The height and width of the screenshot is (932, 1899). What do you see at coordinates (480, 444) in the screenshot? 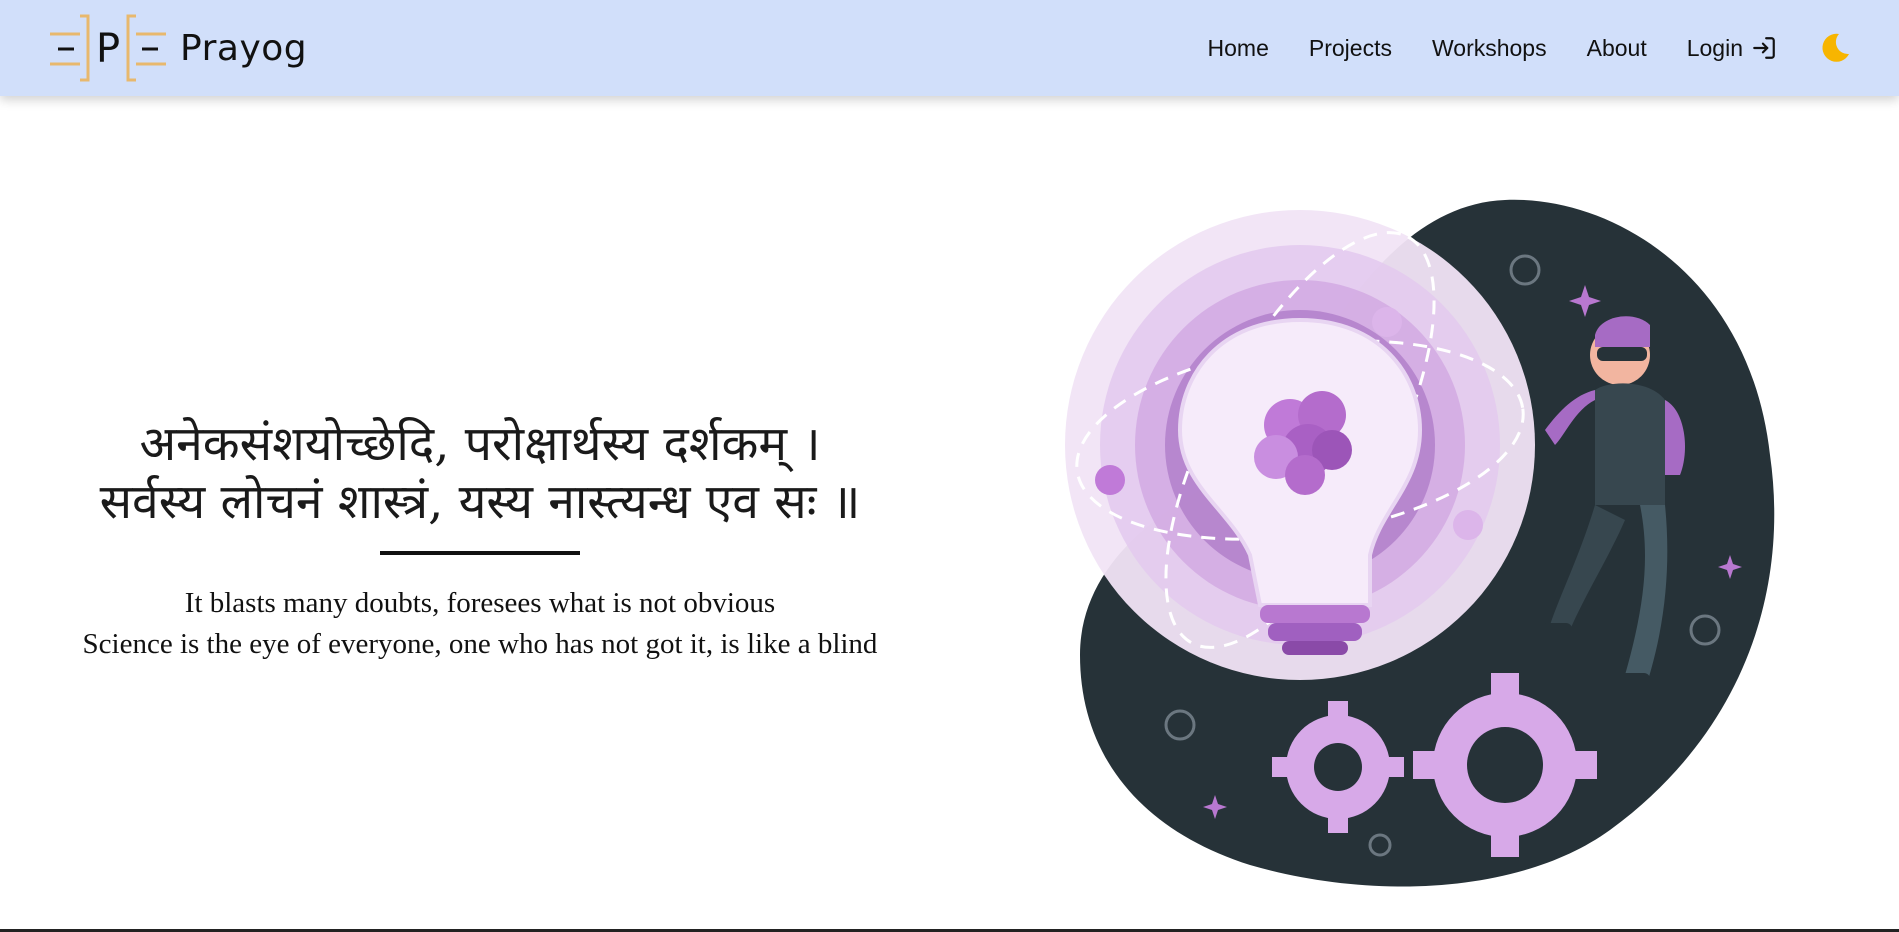
I see `sanskrit-verse-line-1: अनेकसंशयोच्छेदि, परोक्षार्थस्य दर्शकम् ।` at bounding box center [480, 444].